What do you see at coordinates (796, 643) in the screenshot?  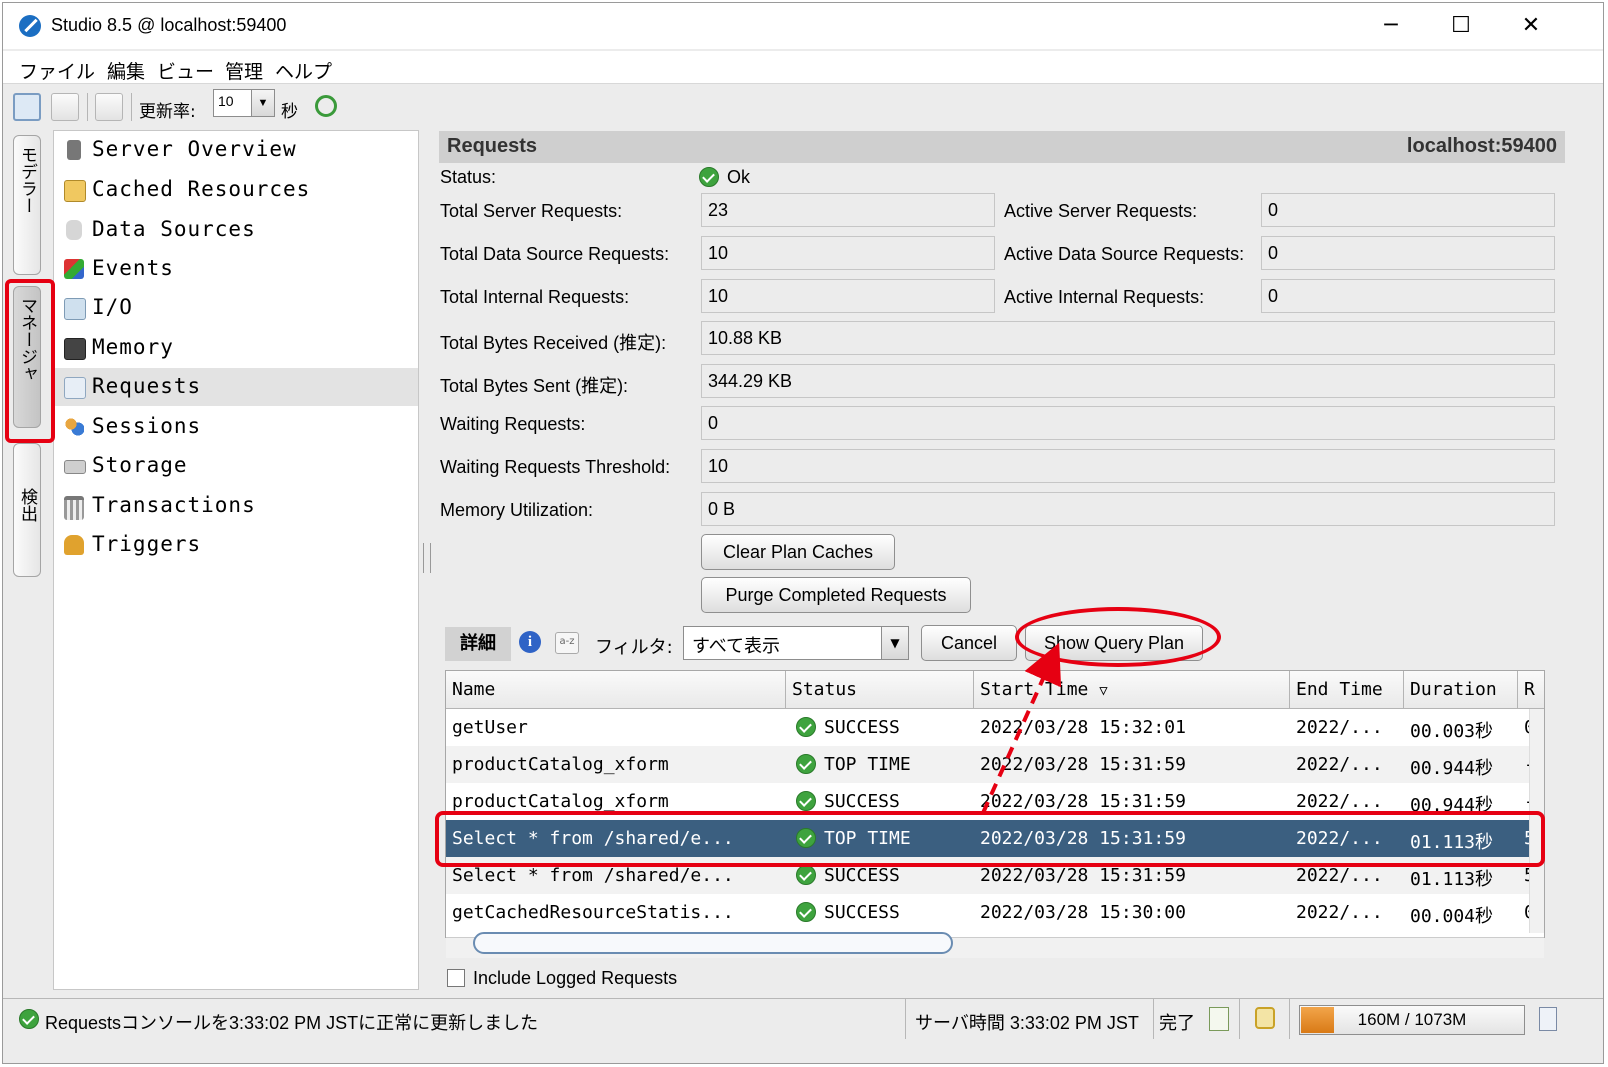 I see `filter-select: すべて表示 ▼` at bounding box center [796, 643].